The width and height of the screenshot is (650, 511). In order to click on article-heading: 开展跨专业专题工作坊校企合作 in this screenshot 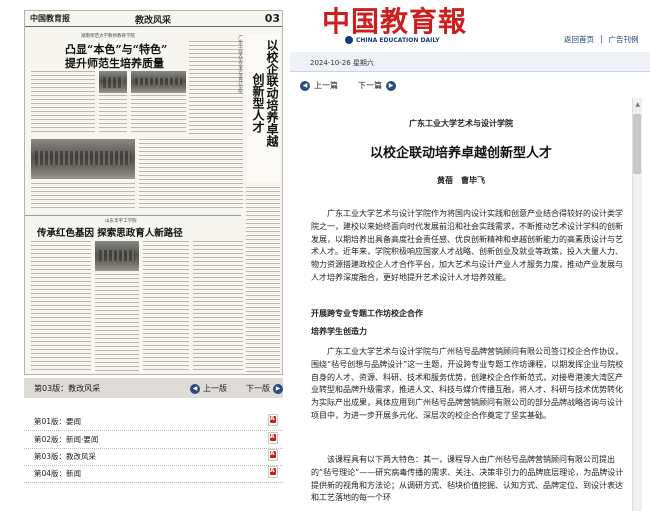, I will do `click(367, 313)`.